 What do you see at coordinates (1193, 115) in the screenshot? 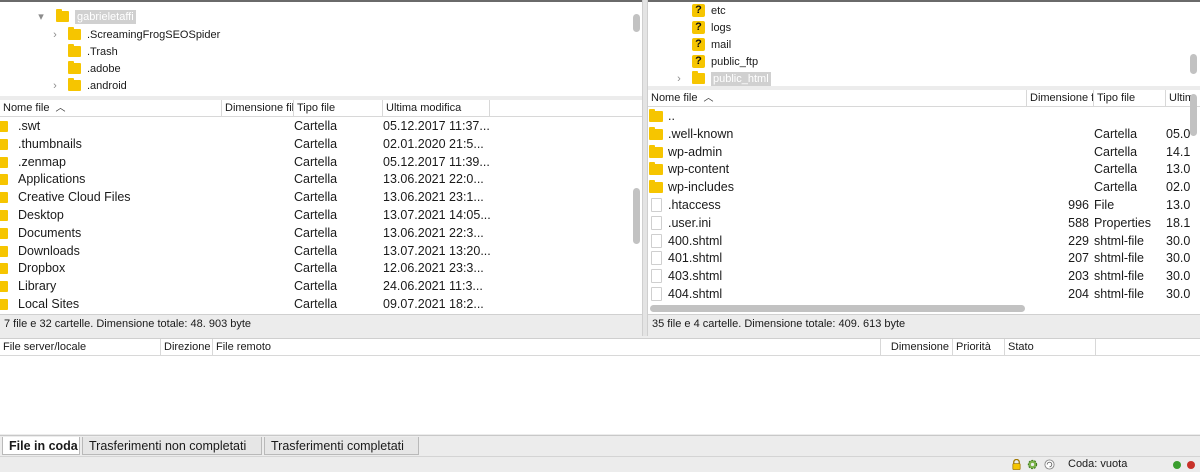
I see `remote-list-scrollbar` at bounding box center [1193, 115].